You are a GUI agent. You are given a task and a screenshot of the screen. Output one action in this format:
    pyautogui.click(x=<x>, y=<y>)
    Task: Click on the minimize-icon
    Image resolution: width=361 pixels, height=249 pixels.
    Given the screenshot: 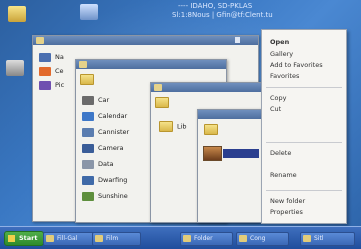 What is the action you would take?
    pyautogui.click(x=237, y=40)
    